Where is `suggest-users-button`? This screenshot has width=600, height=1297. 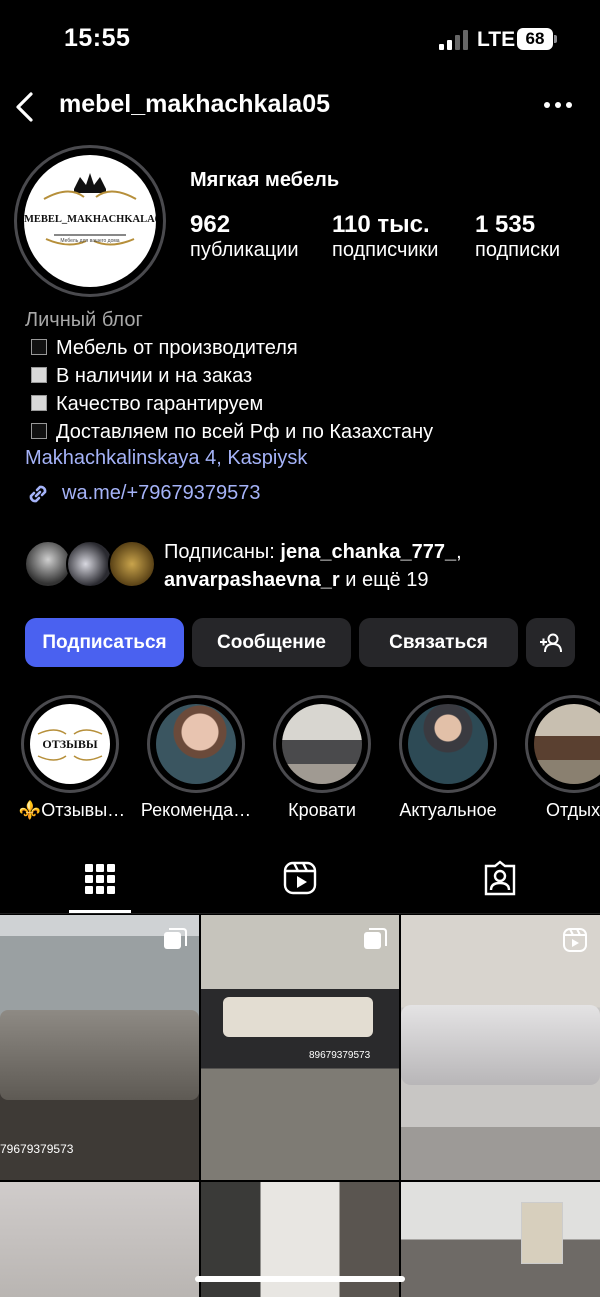
suggest-users-button is located at coordinates (550, 642).